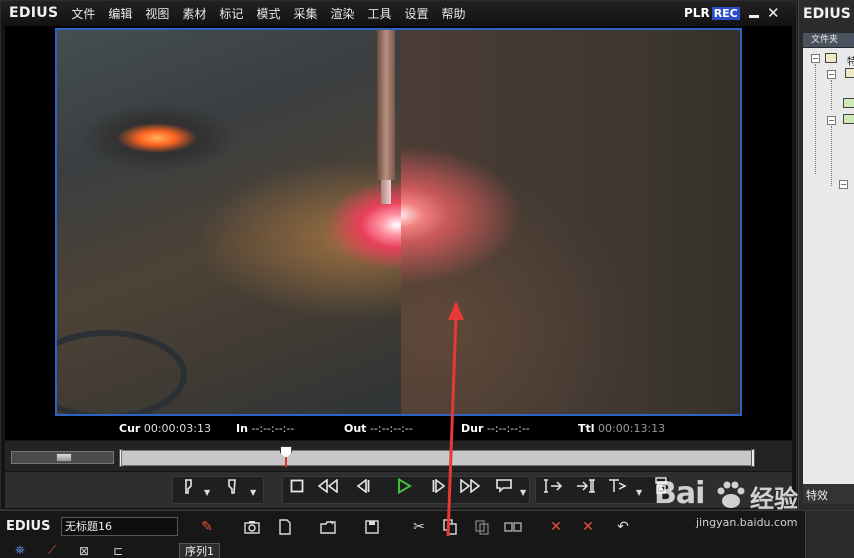  I want to click on folder-icon-green, so click(848, 103).